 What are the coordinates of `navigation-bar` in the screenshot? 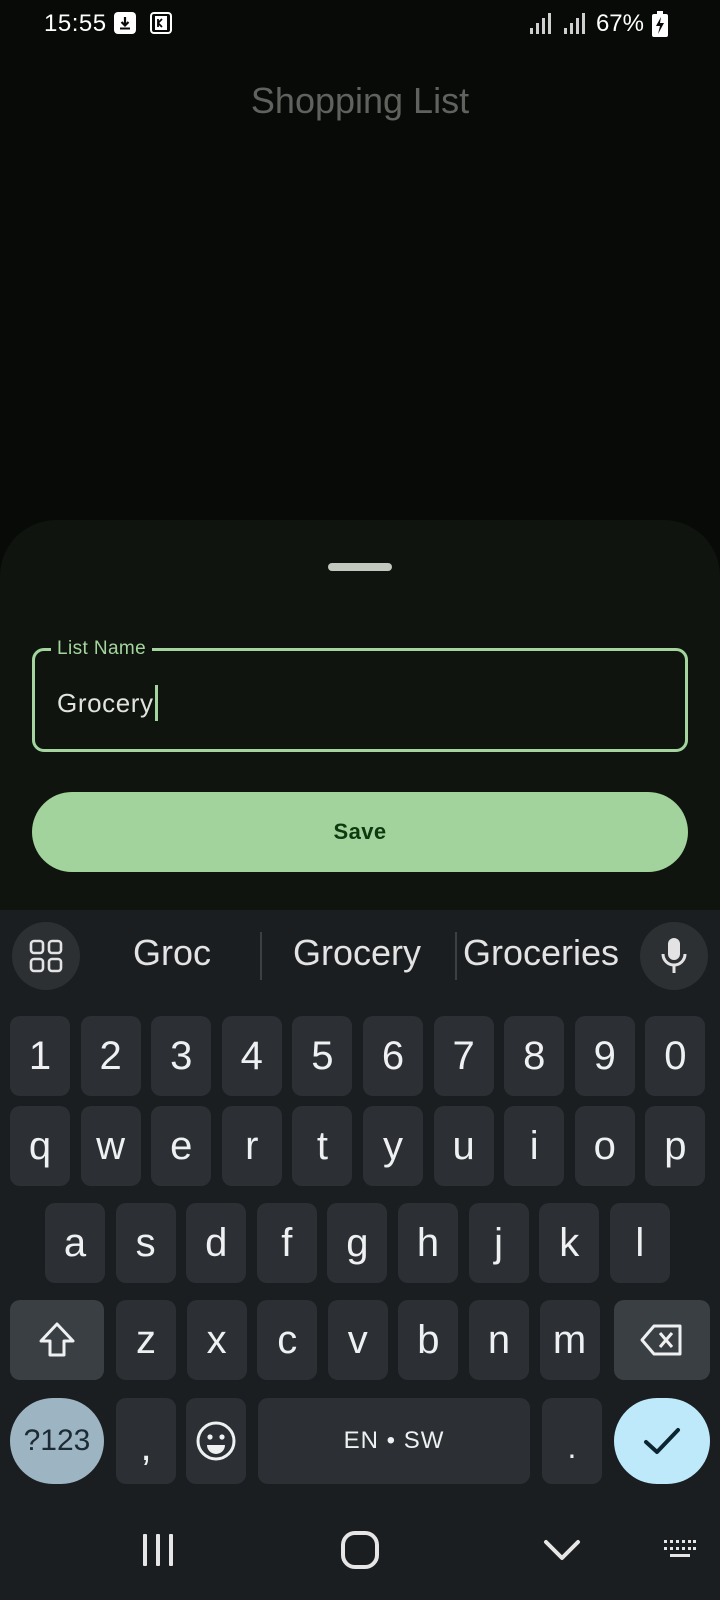 It's located at (360, 1550).